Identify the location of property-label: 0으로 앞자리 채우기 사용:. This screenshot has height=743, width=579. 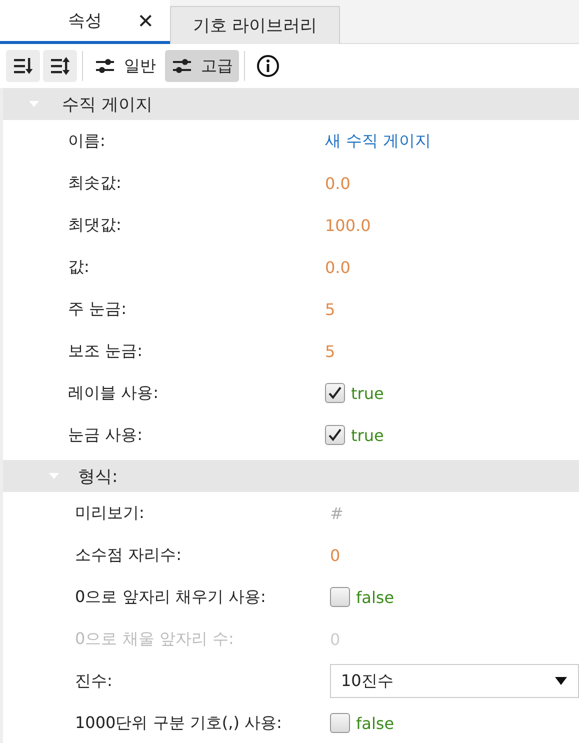
(171, 597).